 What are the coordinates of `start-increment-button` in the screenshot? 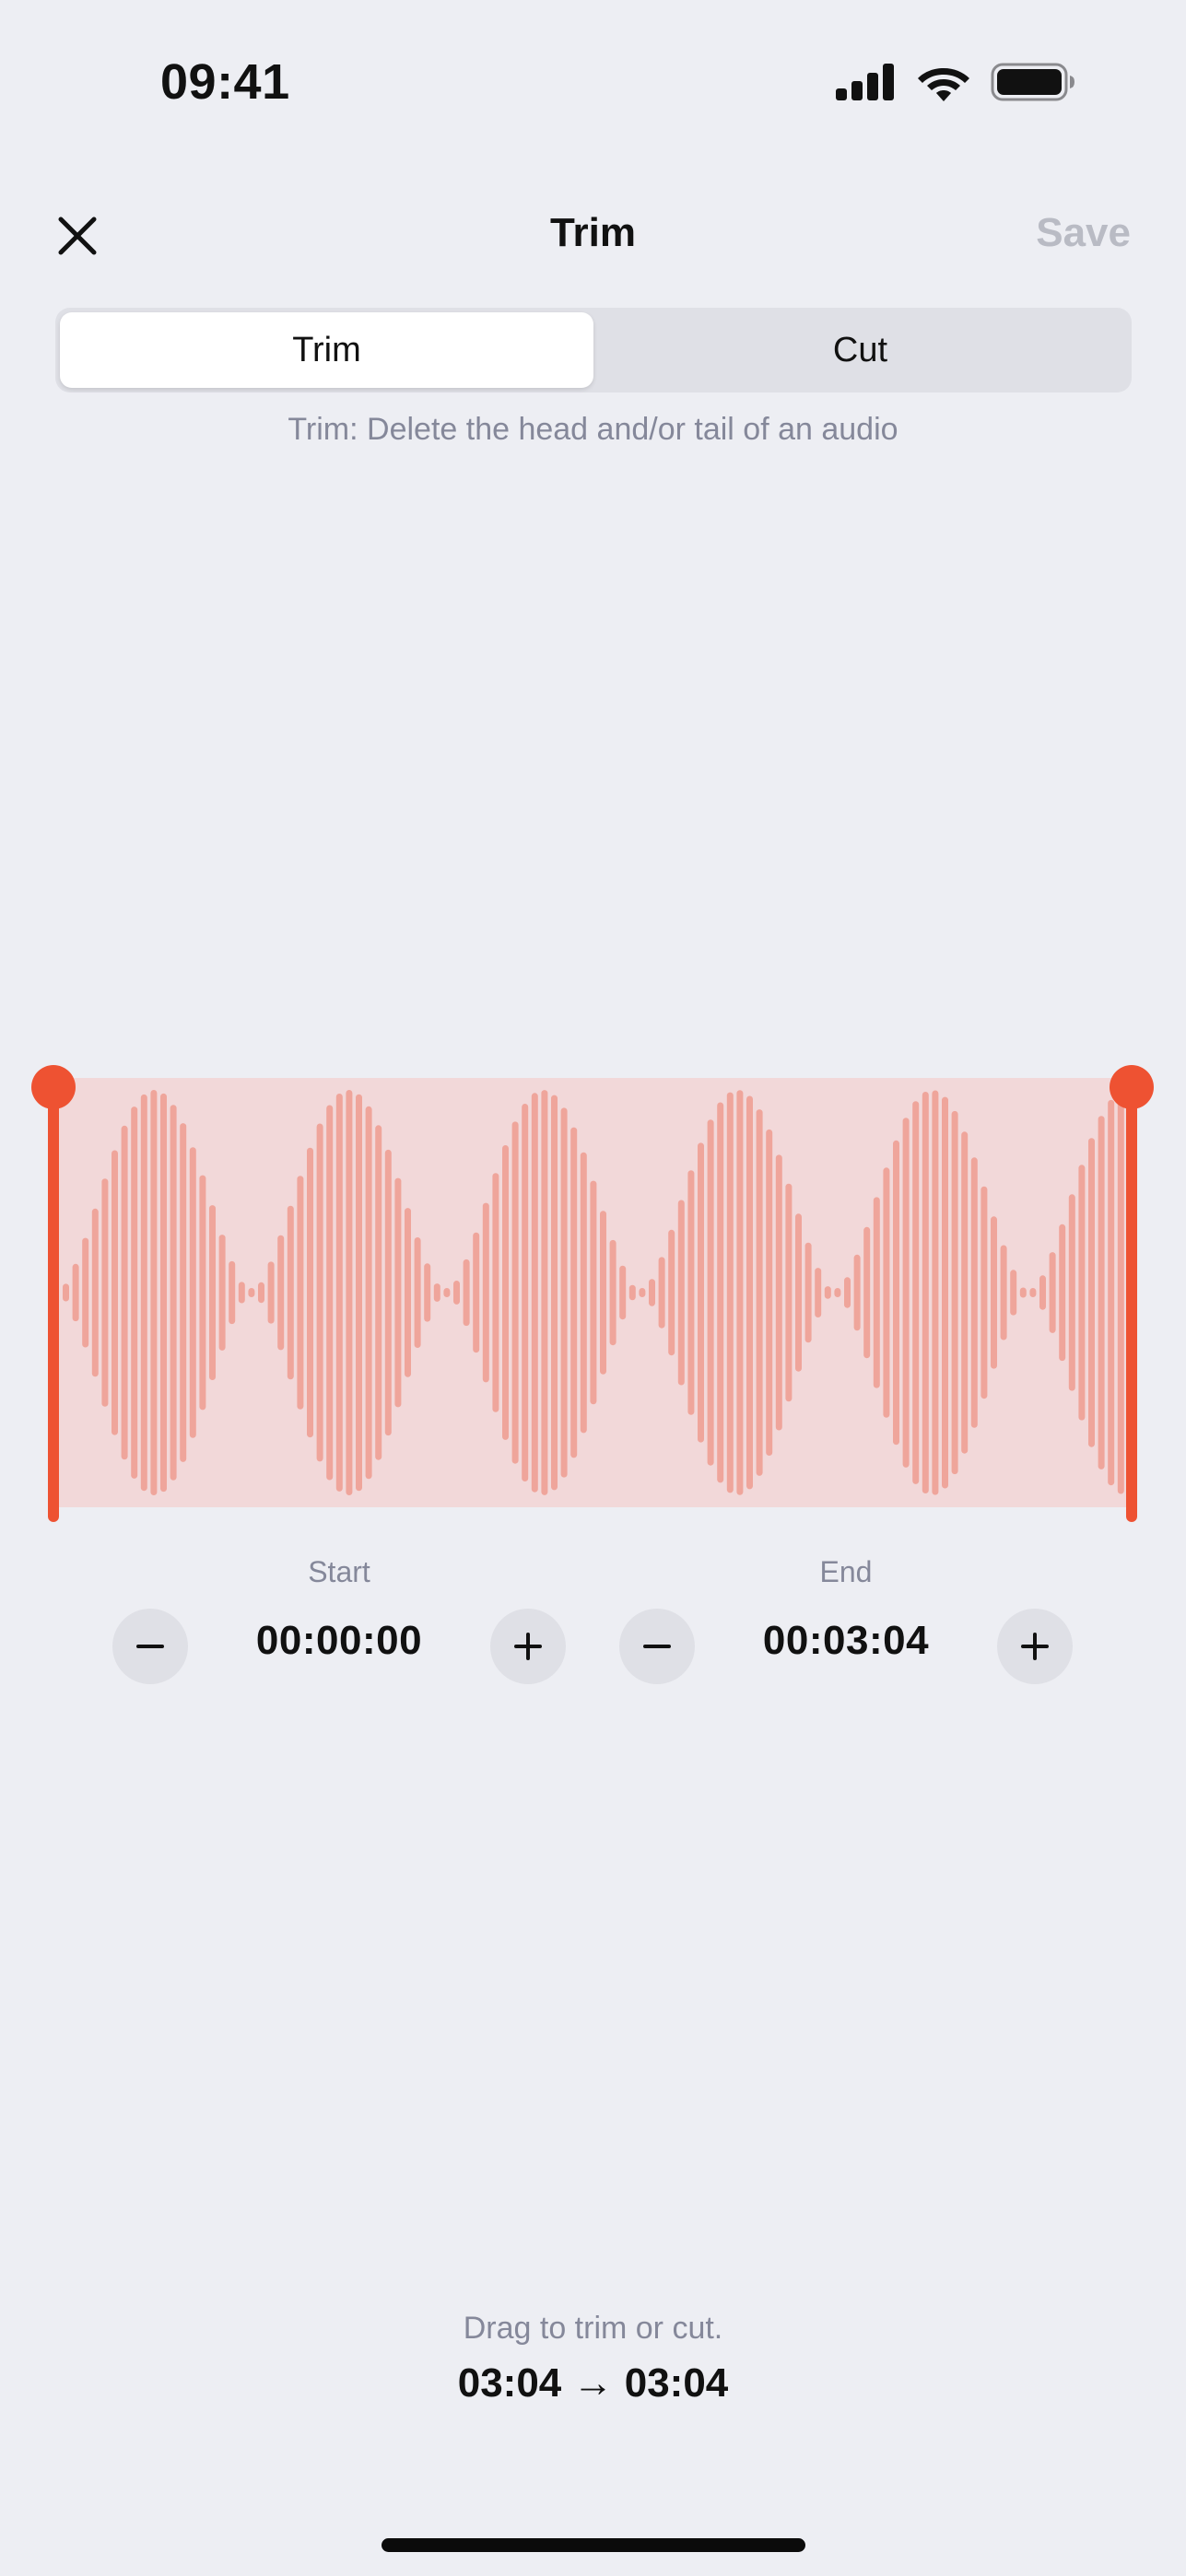 It's located at (528, 1646).